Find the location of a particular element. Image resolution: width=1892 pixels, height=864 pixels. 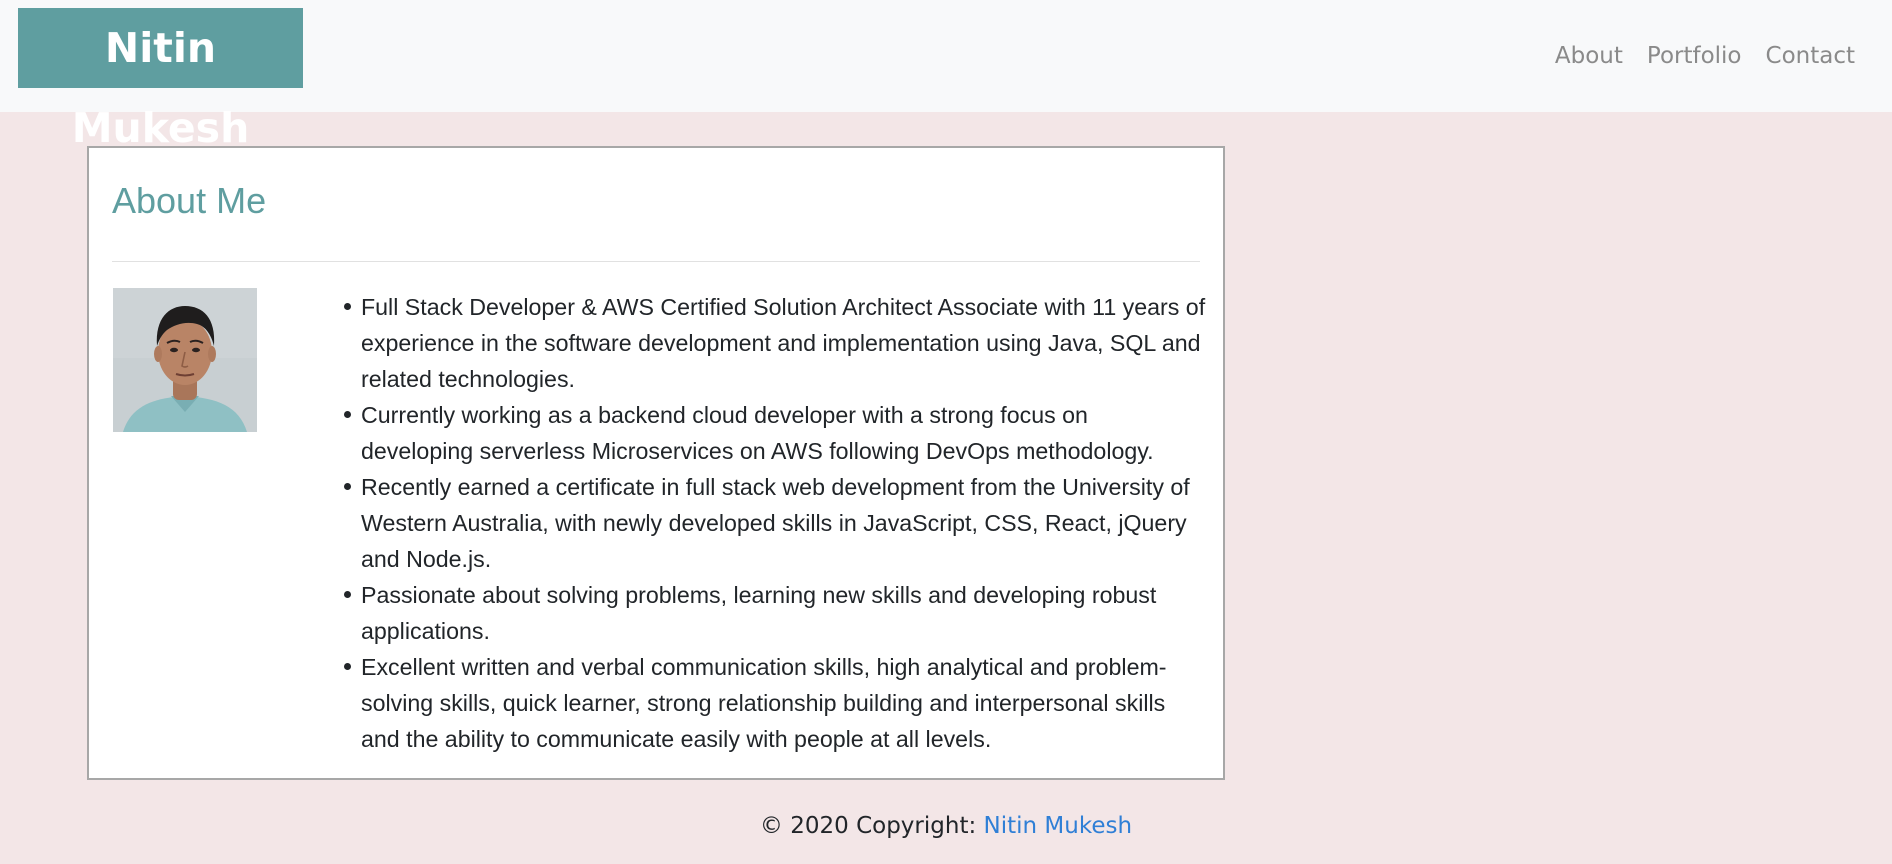

nav-link-contact: Contact is located at coordinates (1804, 56).